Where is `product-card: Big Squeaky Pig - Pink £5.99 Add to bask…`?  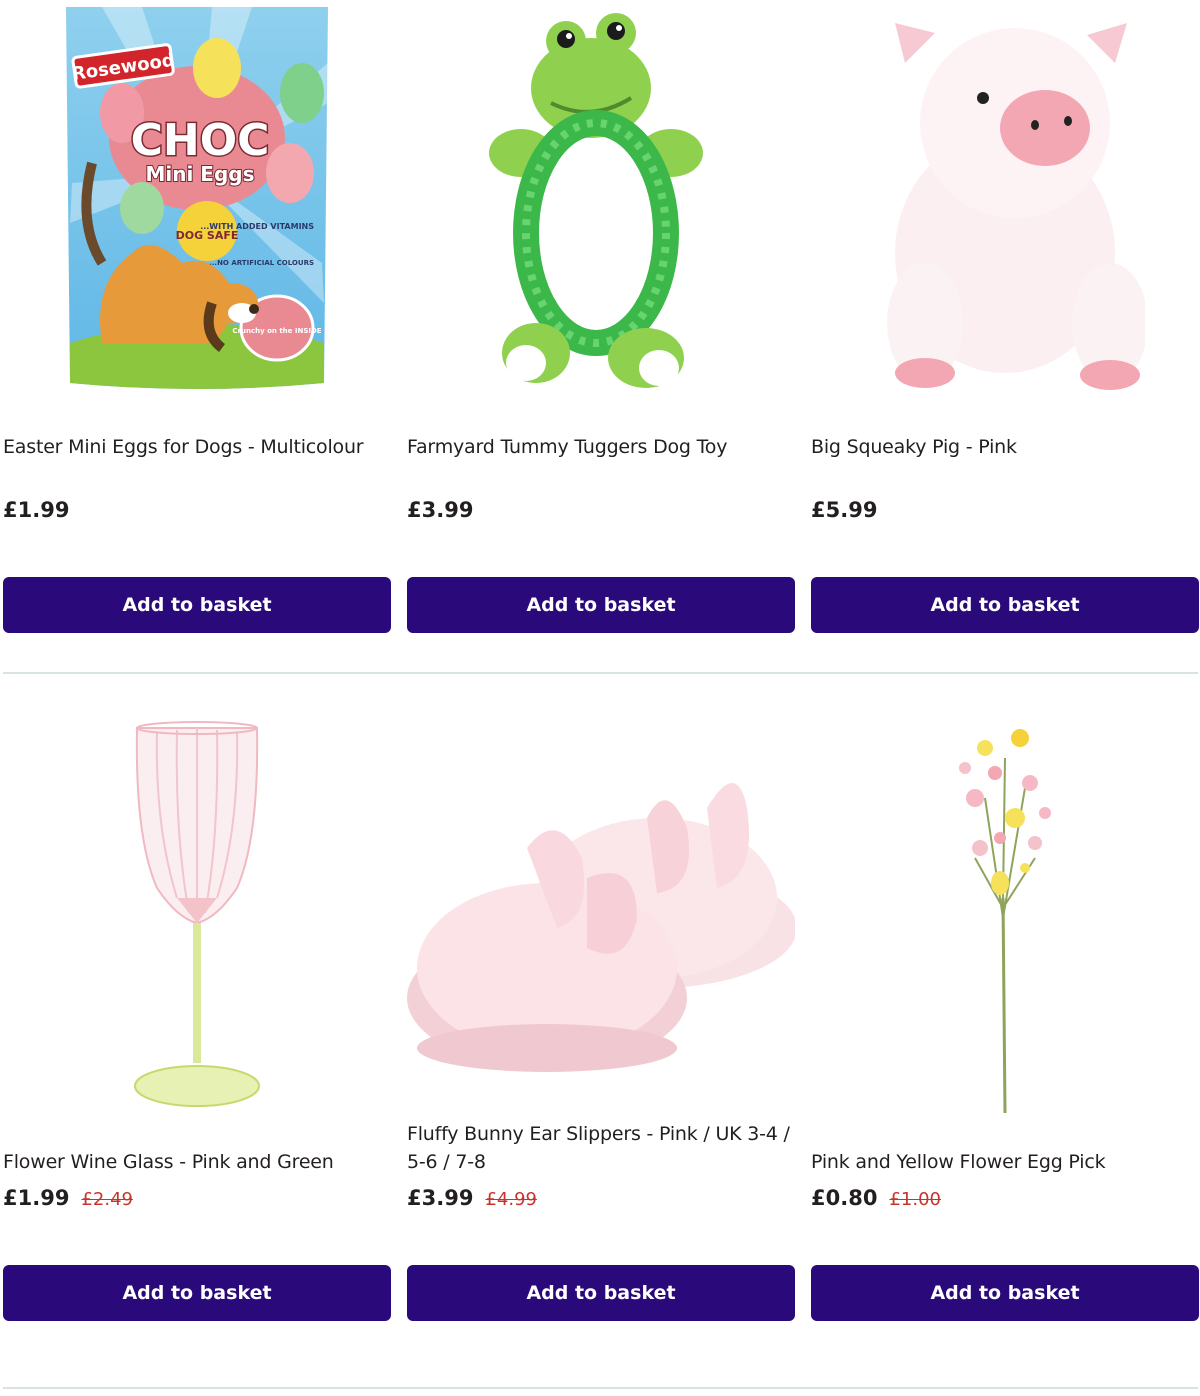
product-card: Big Squeaky Pig - Pink £5.99 Add to bask… is located at coordinates (1005, 320).